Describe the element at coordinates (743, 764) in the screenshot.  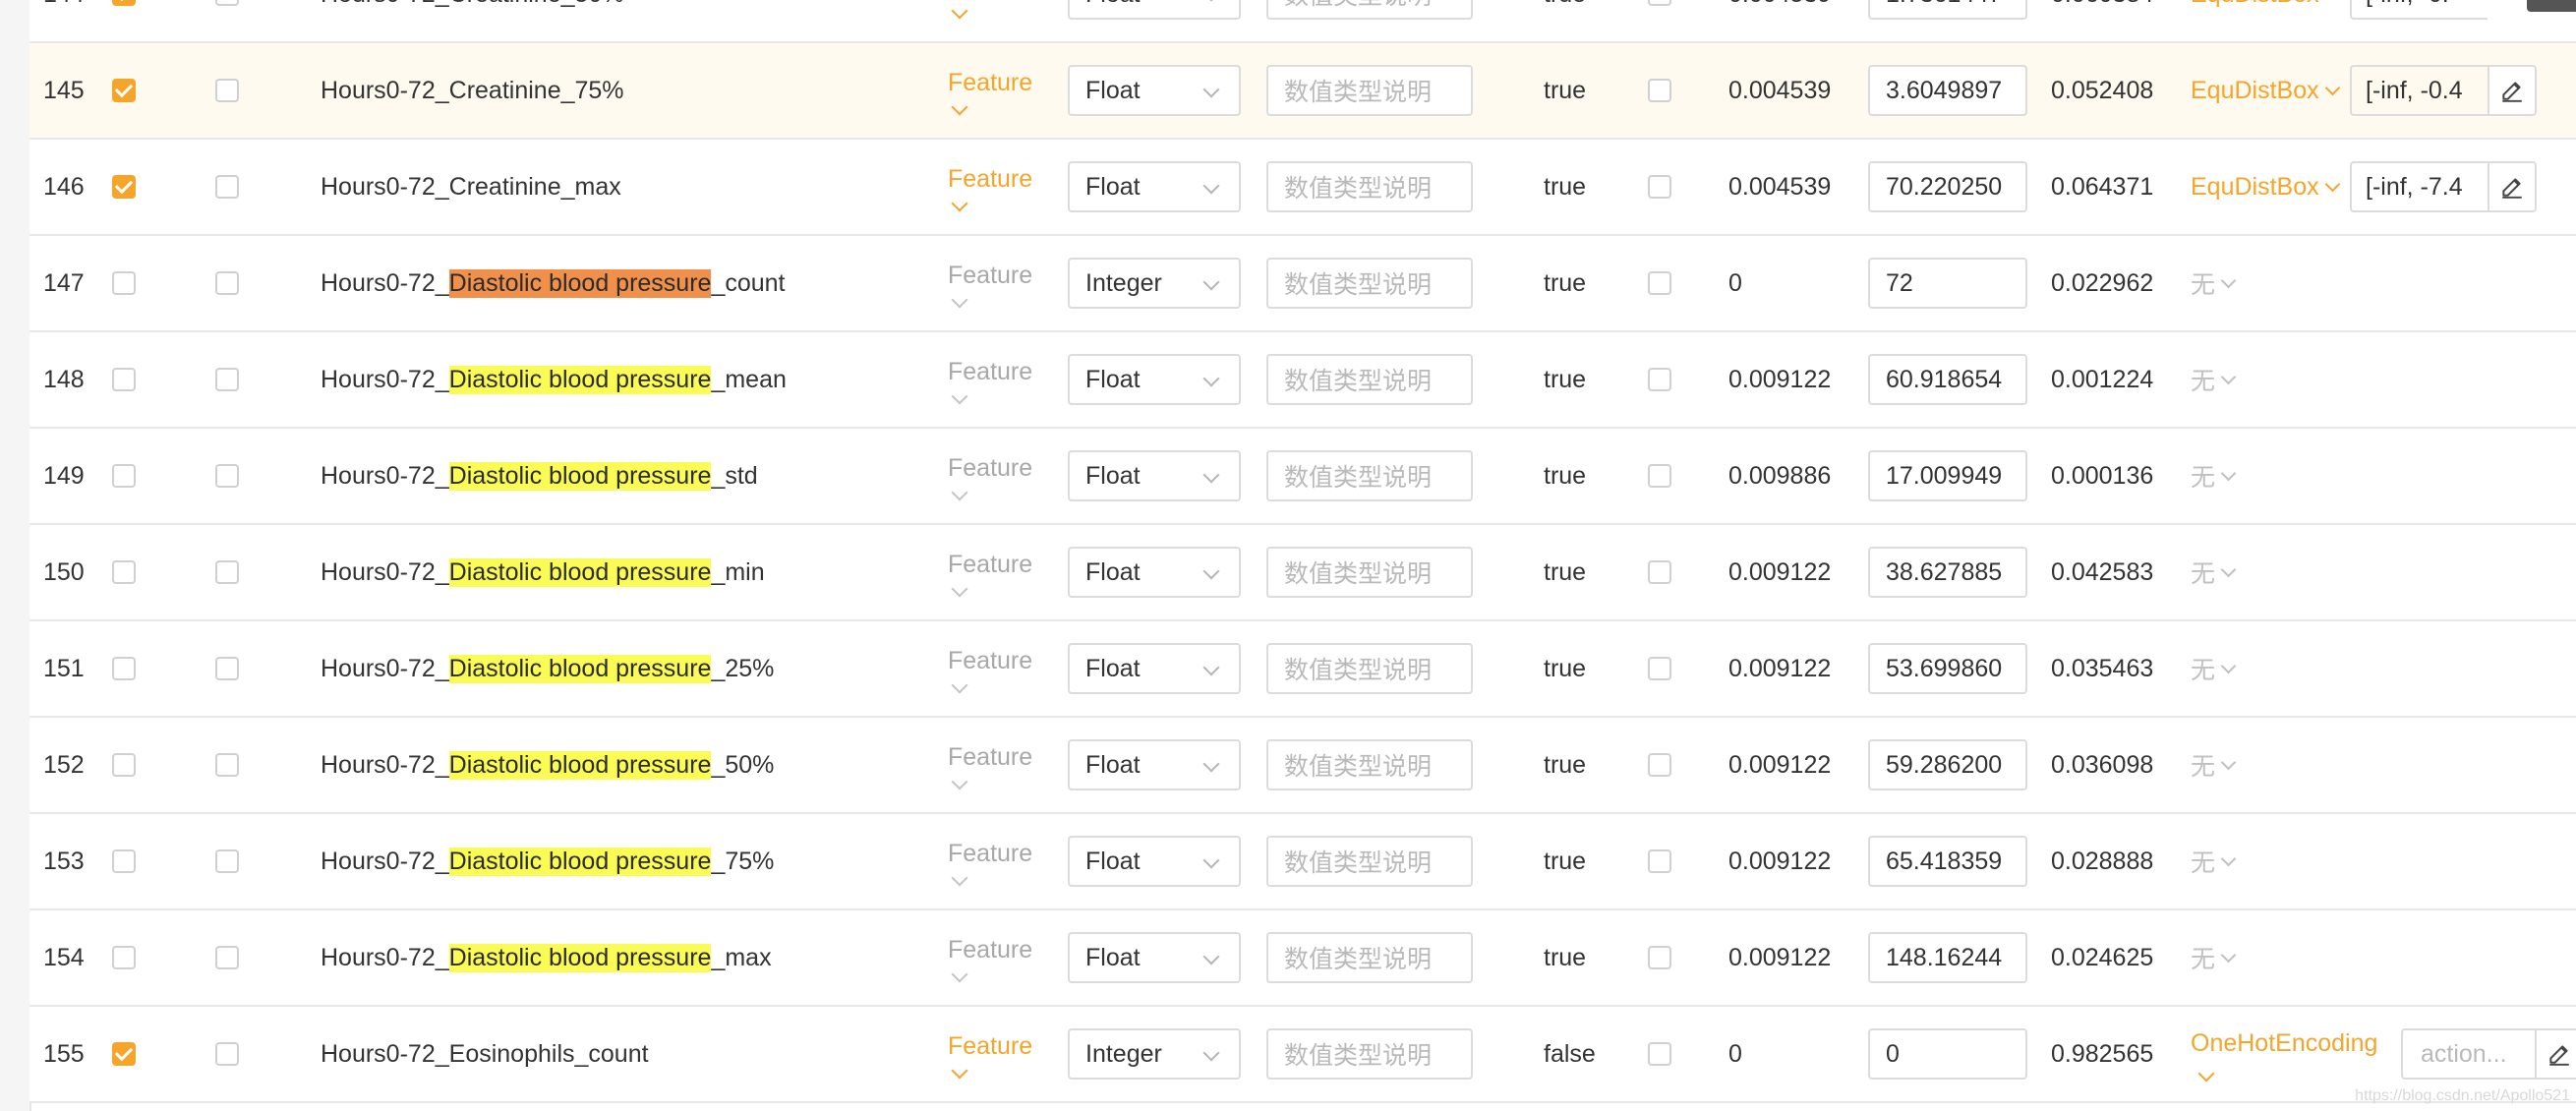
I see `feature-name-suffix: _50%` at that location.